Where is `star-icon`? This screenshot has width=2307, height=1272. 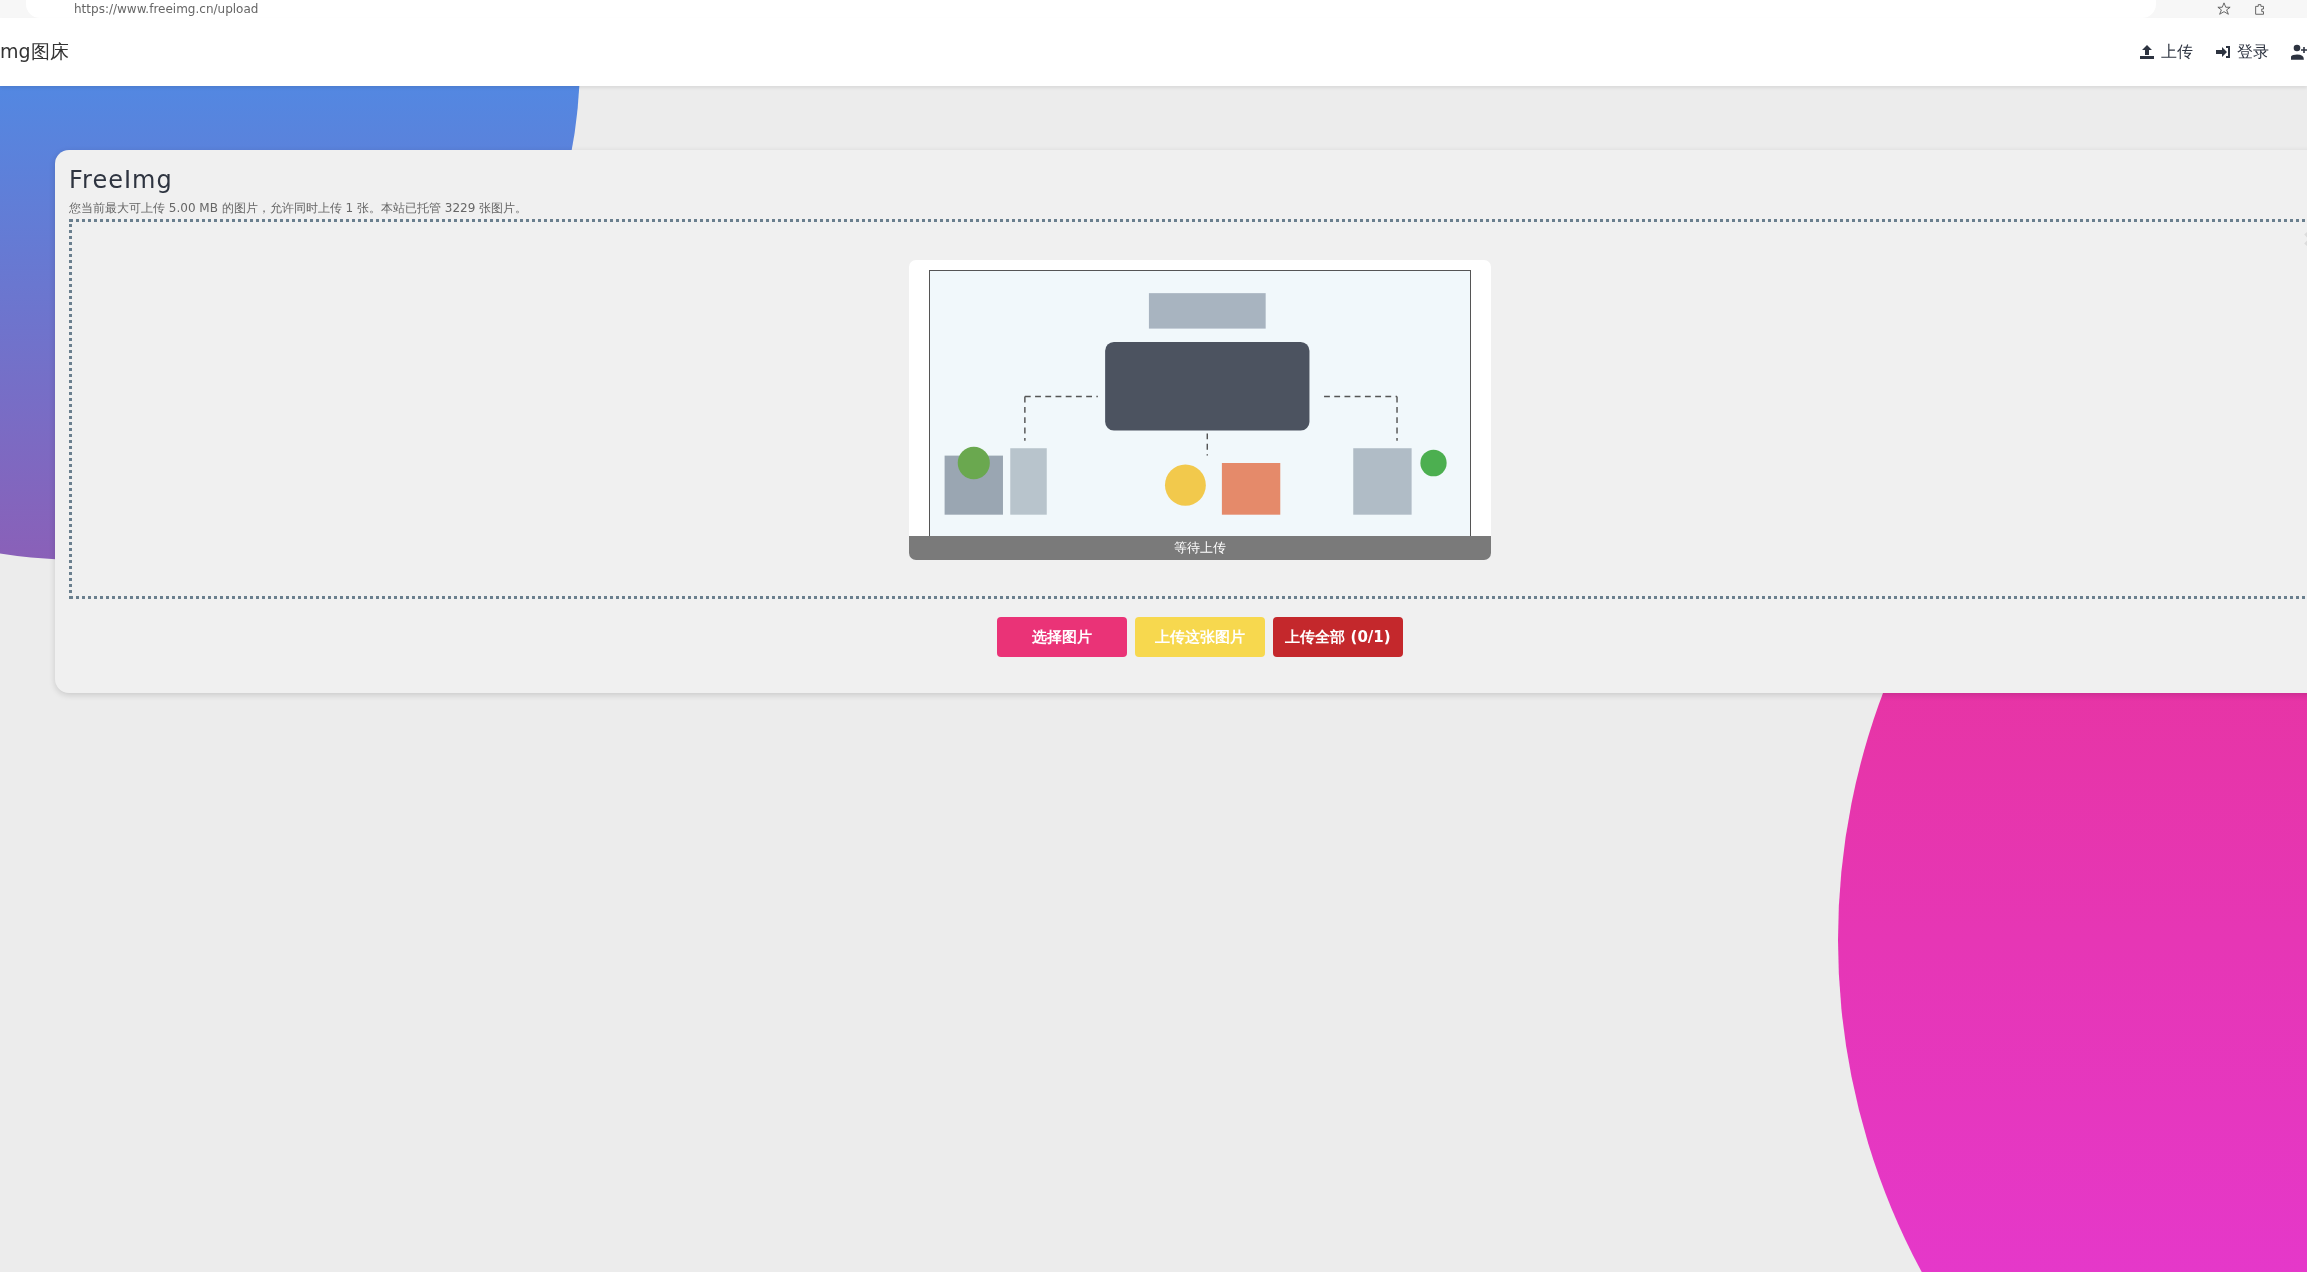
star-icon is located at coordinates (2224, 9).